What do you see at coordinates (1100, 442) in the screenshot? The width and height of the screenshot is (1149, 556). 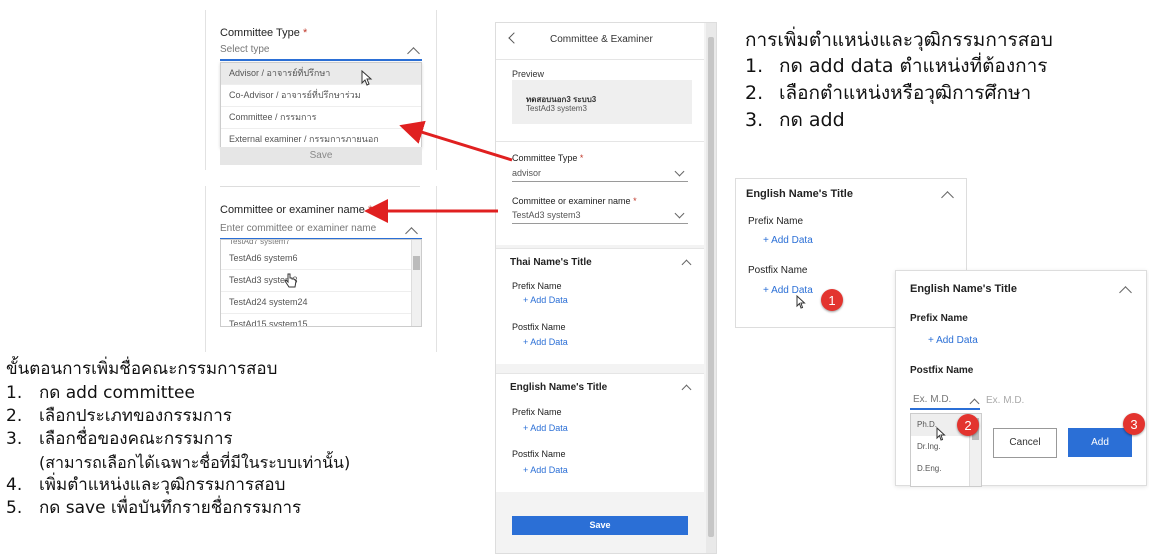 I see `add-button: Add` at bounding box center [1100, 442].